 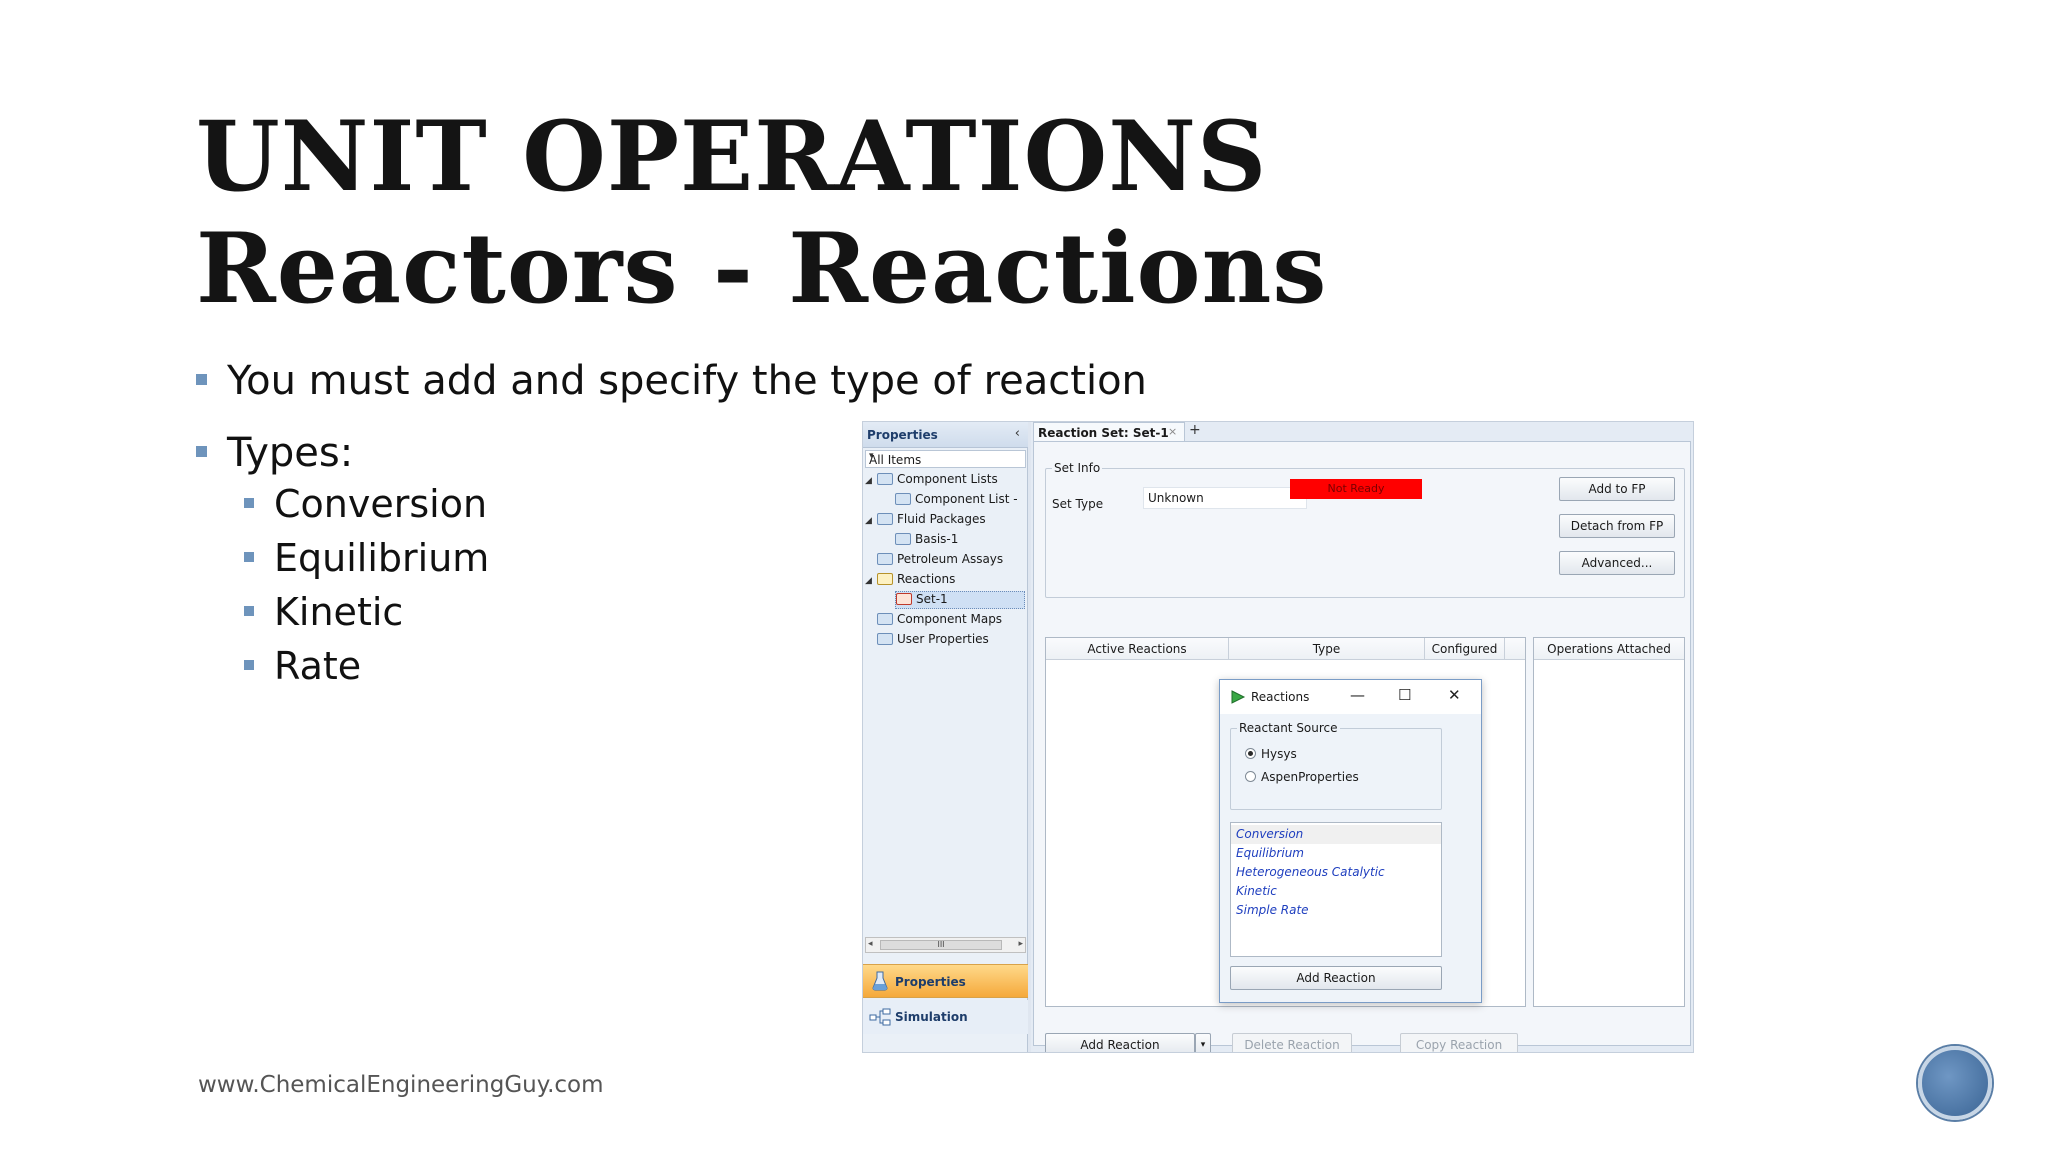 I want to click on tree-item-set-1: Set-1, so click(x=960, y=600).